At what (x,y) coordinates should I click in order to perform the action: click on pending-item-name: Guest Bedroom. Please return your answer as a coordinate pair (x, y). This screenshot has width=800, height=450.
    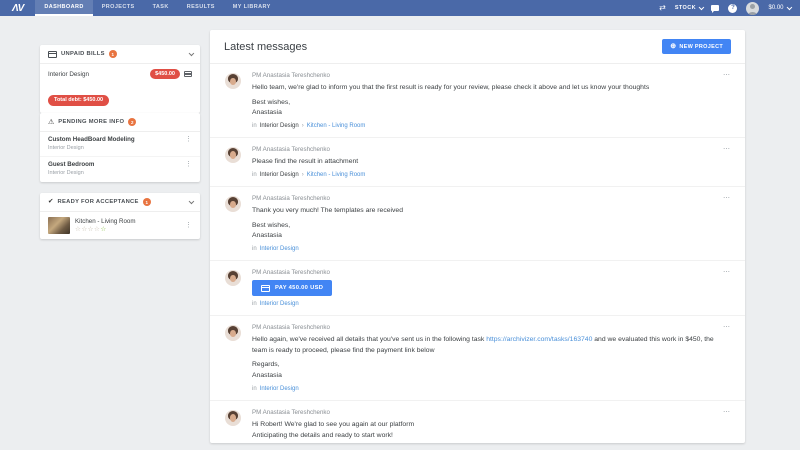
    Looking at the image, I should click on (71, 165).